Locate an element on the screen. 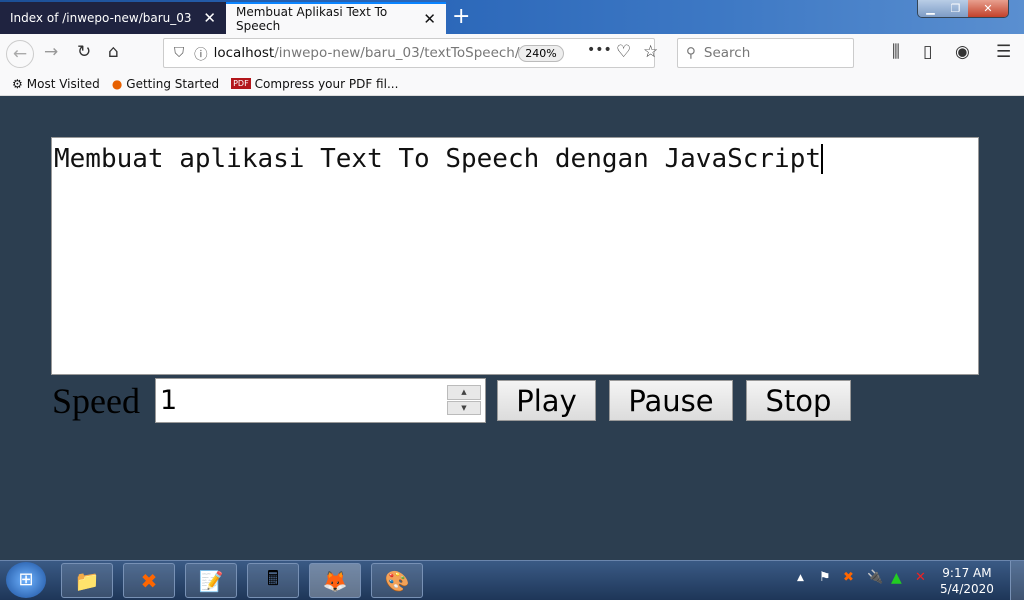 The height and width of the screenshot is (600, 1024). account-icon: ◉ is located at coordinates (962, 52).